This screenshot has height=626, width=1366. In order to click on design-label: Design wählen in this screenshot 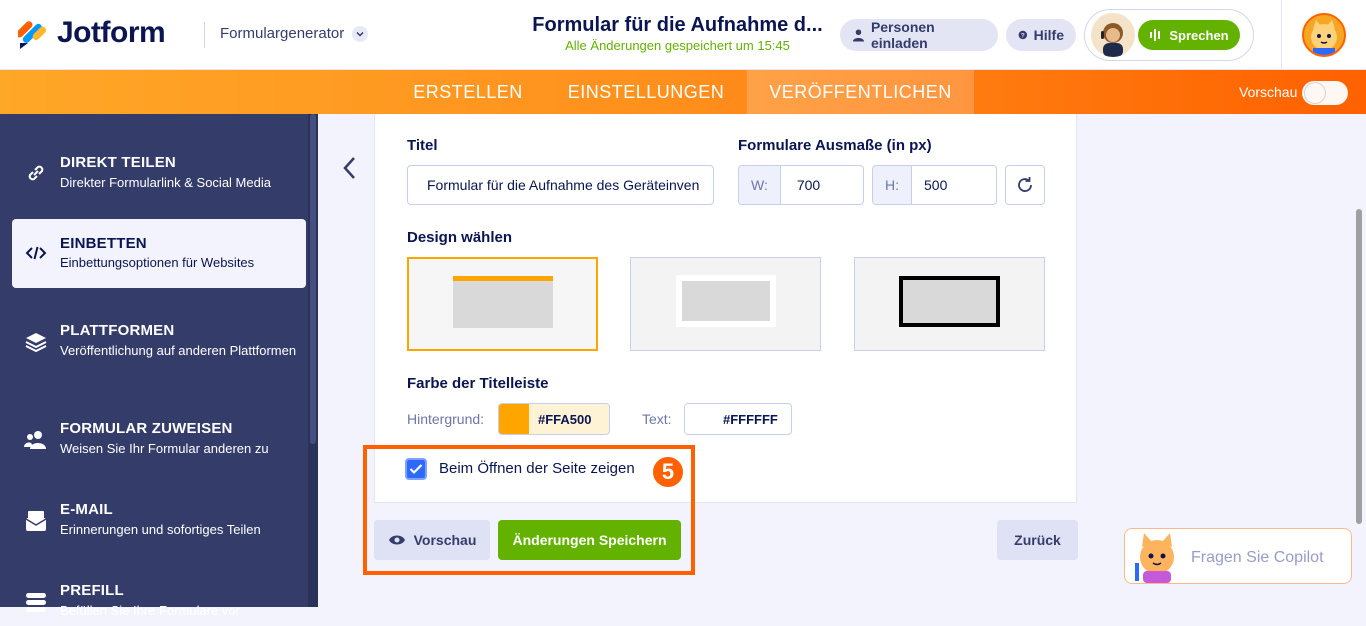, I will do `click(460, 237)`.